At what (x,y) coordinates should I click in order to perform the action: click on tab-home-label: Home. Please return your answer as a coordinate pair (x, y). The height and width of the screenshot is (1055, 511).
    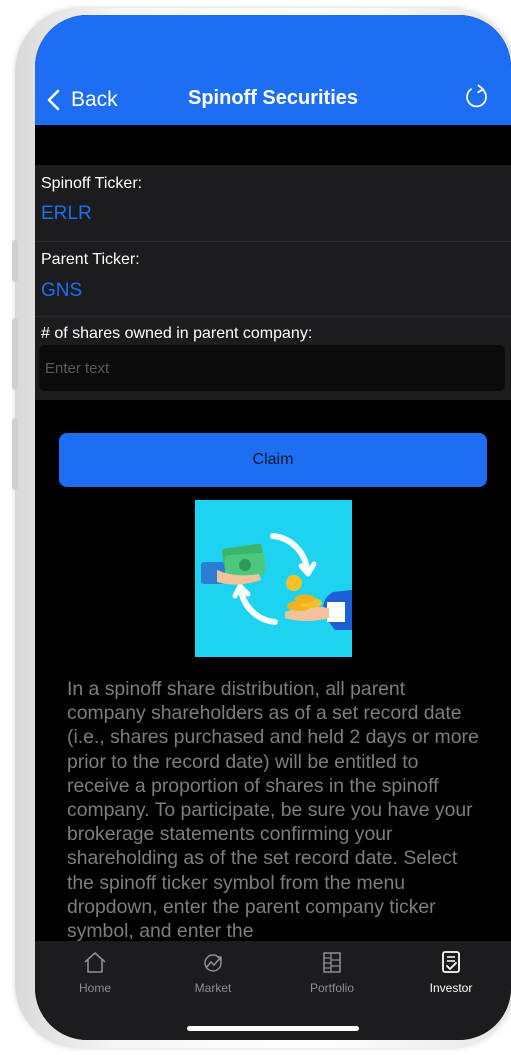
    Looking at the image, I should click on (94, 988).